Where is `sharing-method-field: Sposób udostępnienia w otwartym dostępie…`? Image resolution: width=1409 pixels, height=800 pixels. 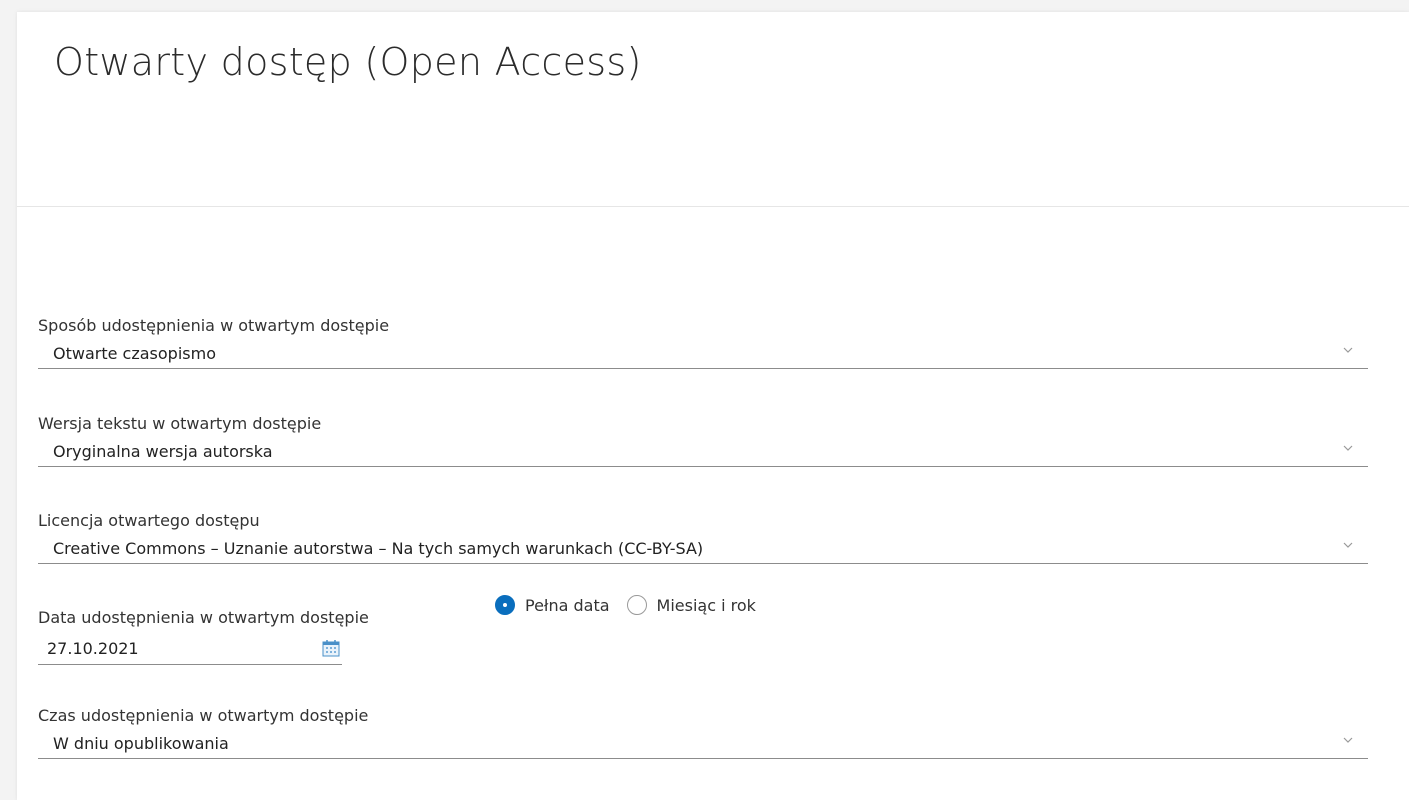 sharing-method-field: Sposób udostępnienia w otwartym dostępie… is located at coordinates (703, 342).